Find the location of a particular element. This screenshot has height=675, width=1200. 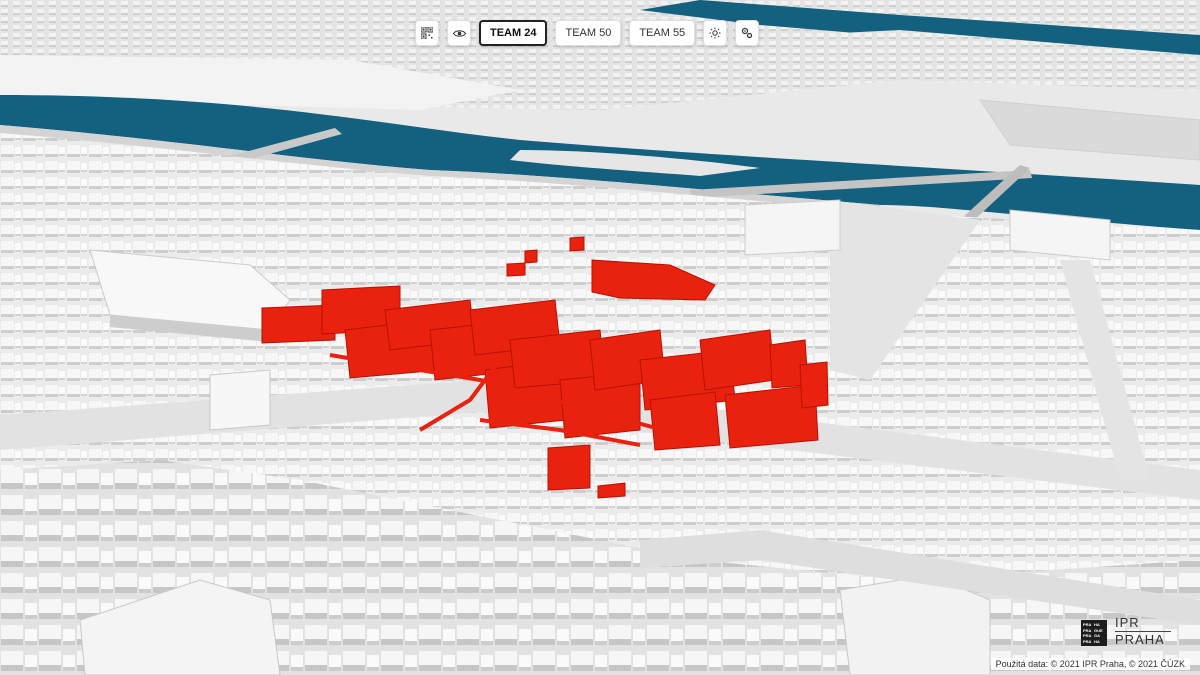

logo-ipr: IPR is located at coordinates (1127, 622).